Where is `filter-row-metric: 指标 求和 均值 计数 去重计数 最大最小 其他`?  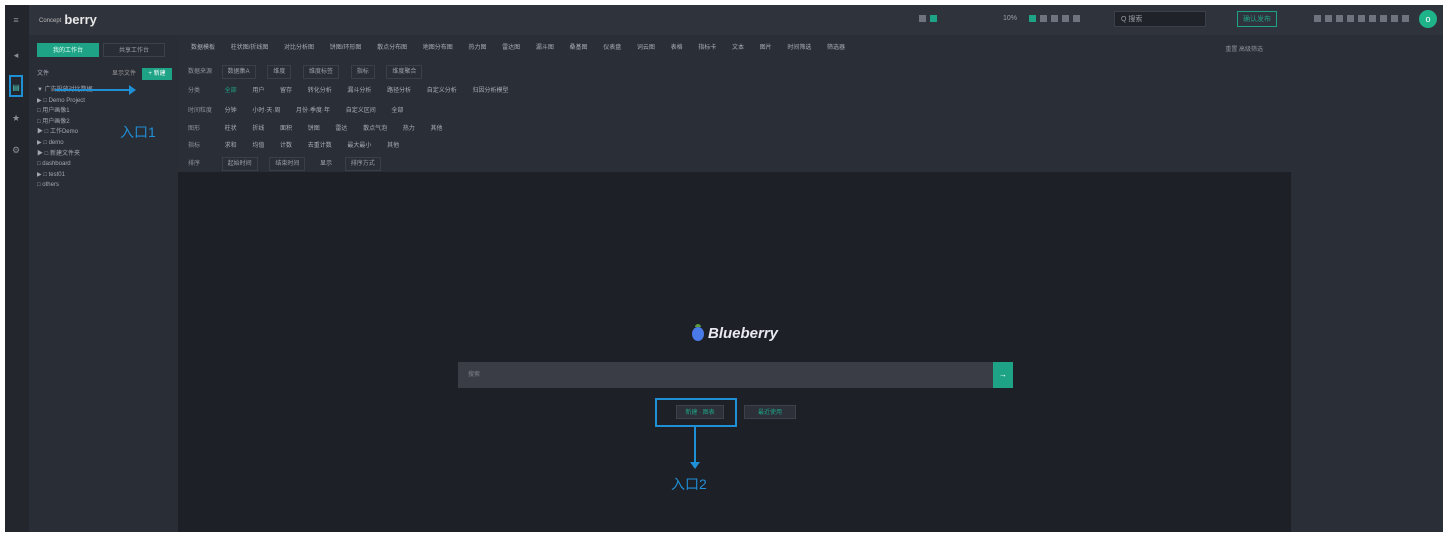
filter-row-metric: 指标 求和 均值 计数 去重计数 最大最小 其他 is located at coordinates (299, 146).